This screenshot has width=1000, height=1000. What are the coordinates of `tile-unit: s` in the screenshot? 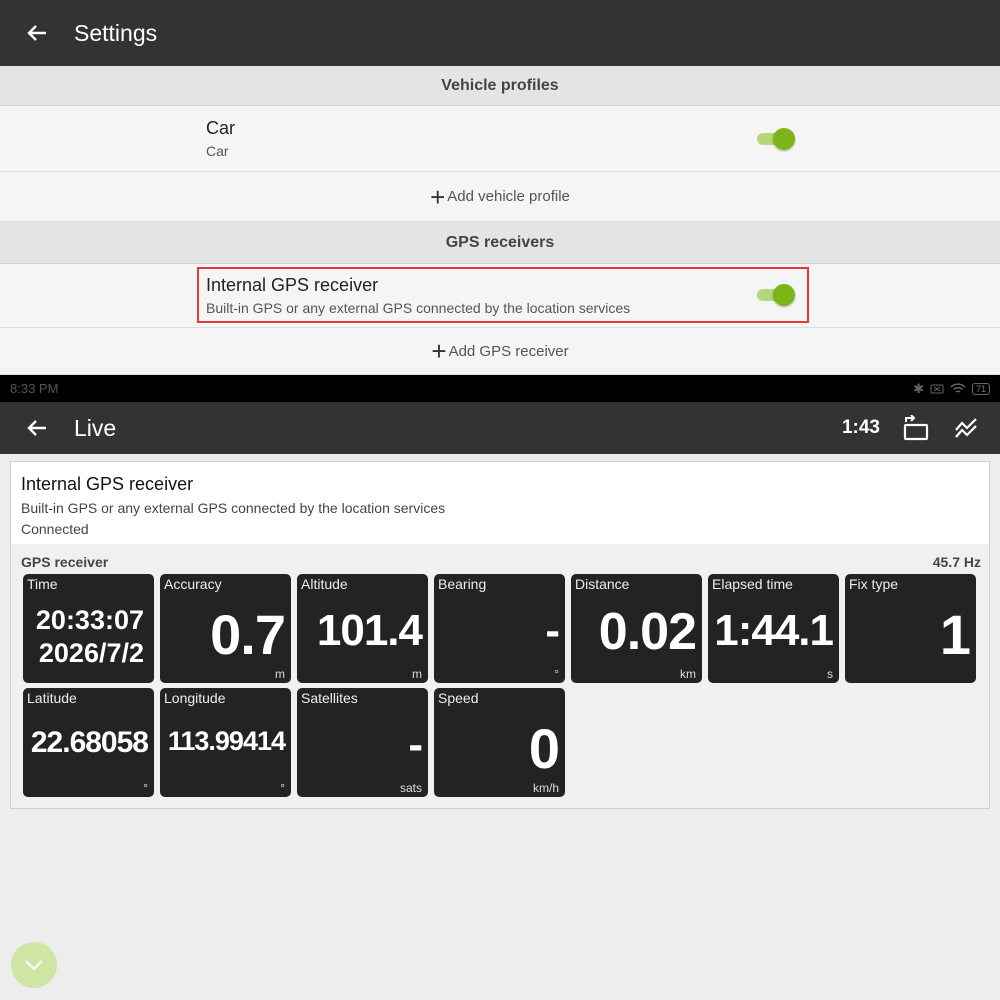 It's located at (830, 674).